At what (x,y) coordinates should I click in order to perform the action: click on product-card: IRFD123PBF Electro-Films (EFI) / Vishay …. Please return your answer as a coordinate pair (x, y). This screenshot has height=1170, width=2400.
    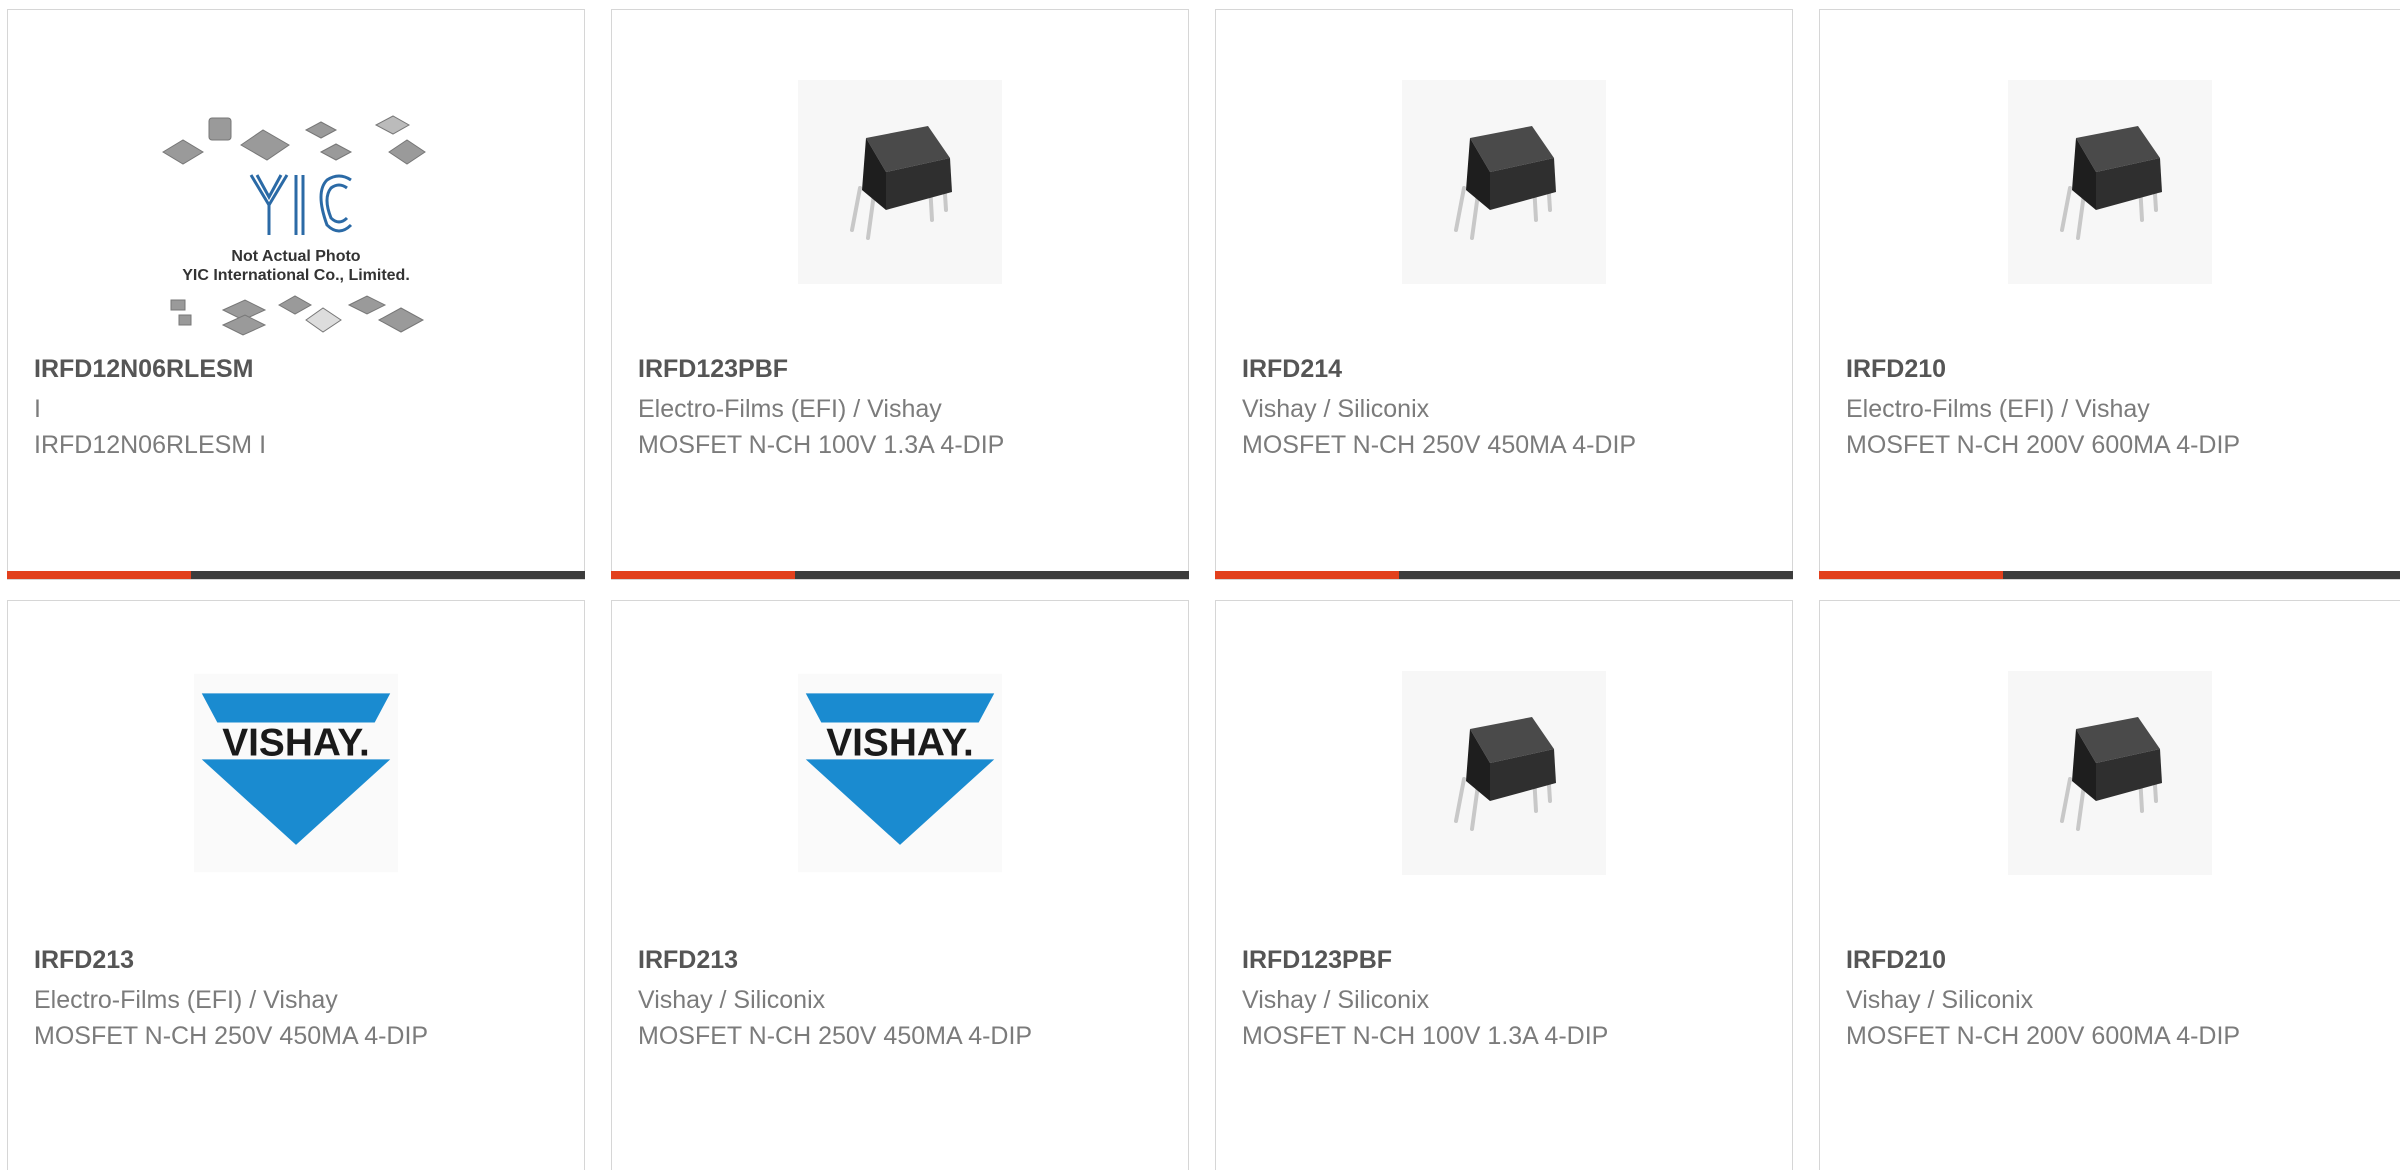
    Looking at the image, I should click on (900, 294).